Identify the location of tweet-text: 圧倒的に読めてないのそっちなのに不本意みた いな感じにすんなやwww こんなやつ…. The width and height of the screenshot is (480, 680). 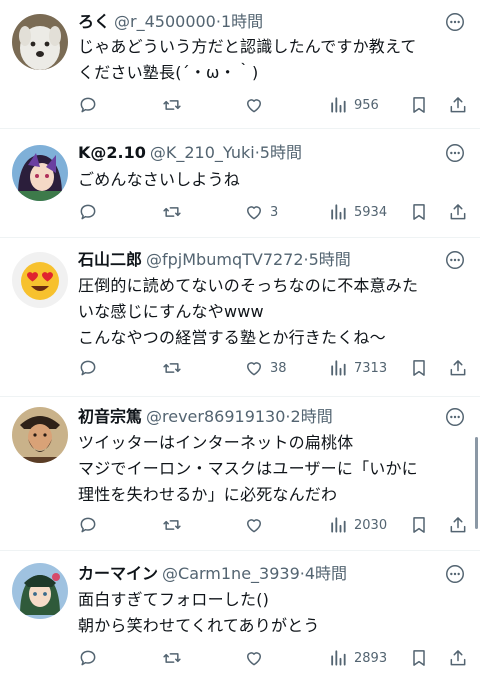
(248, 311).